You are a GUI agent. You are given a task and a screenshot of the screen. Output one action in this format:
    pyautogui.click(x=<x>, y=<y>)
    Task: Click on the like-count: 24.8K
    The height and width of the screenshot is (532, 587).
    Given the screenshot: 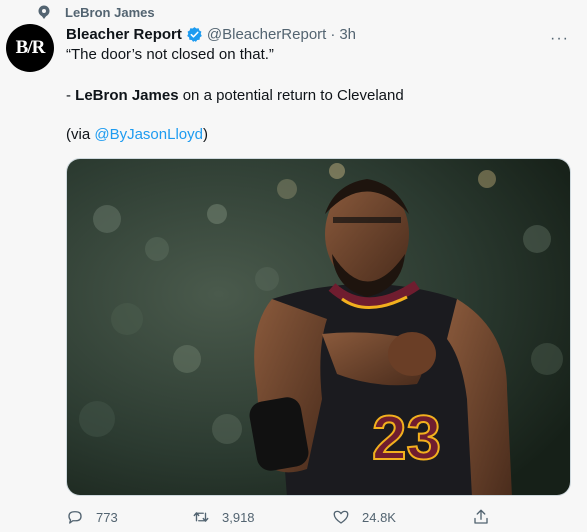 What is the action you would take?
    pyautogui.click(x=379, y=517)
    